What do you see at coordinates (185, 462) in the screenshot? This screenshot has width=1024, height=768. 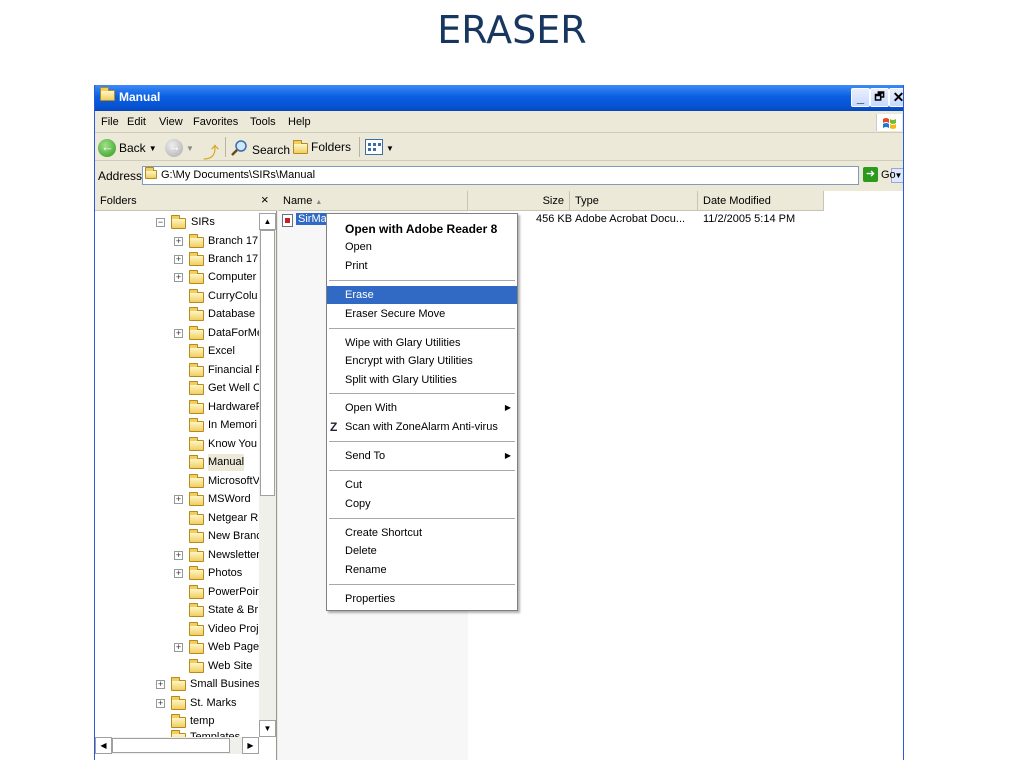 I see `tree-item-manual: Manual` at bounding box center [185, 462].